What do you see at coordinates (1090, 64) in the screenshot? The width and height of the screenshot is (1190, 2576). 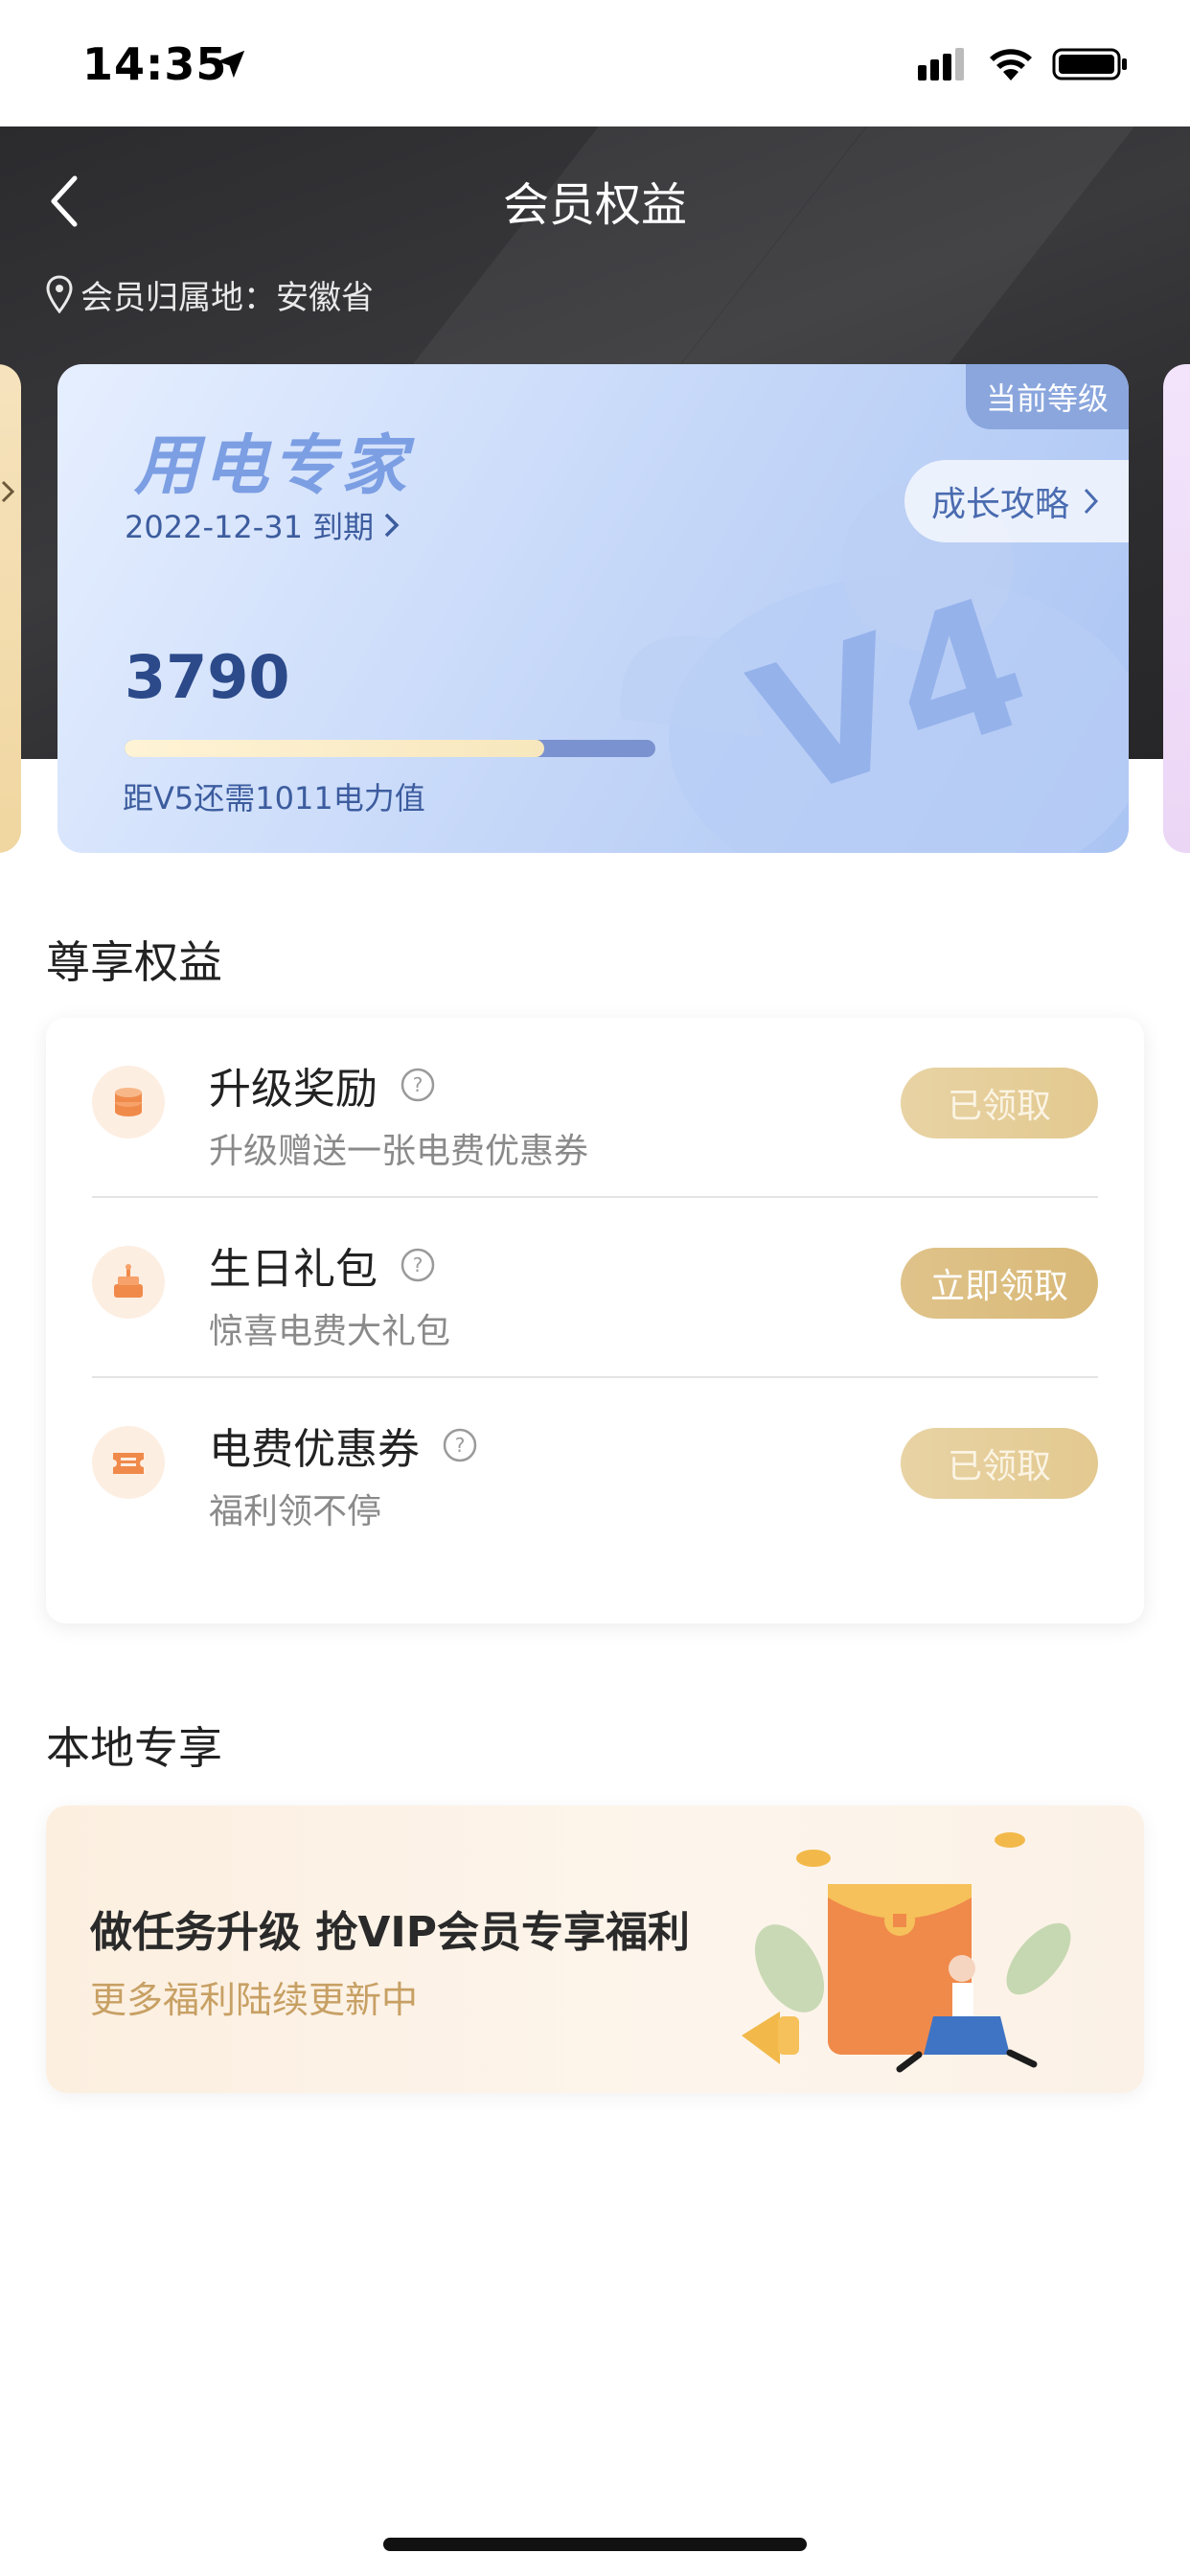 I see `battery-icon` at bounding box center [1090, 64].